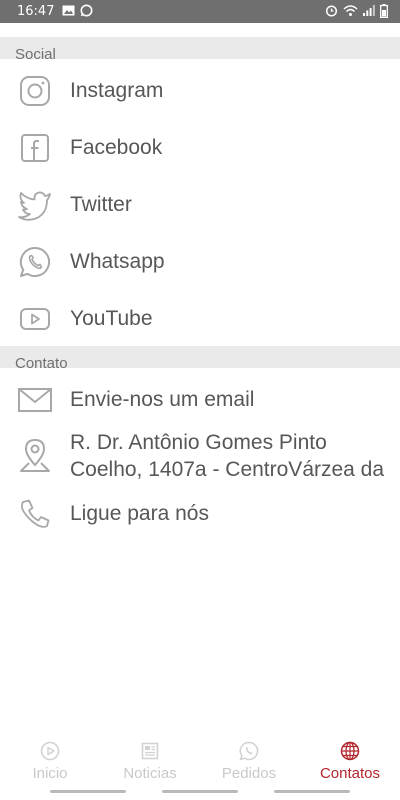  What do you see at coordinates (227, 469) in the screenshot?
I see `address-line2: Coelho, 1407a - CentroVárzea da` at bounding box center [227, 469].